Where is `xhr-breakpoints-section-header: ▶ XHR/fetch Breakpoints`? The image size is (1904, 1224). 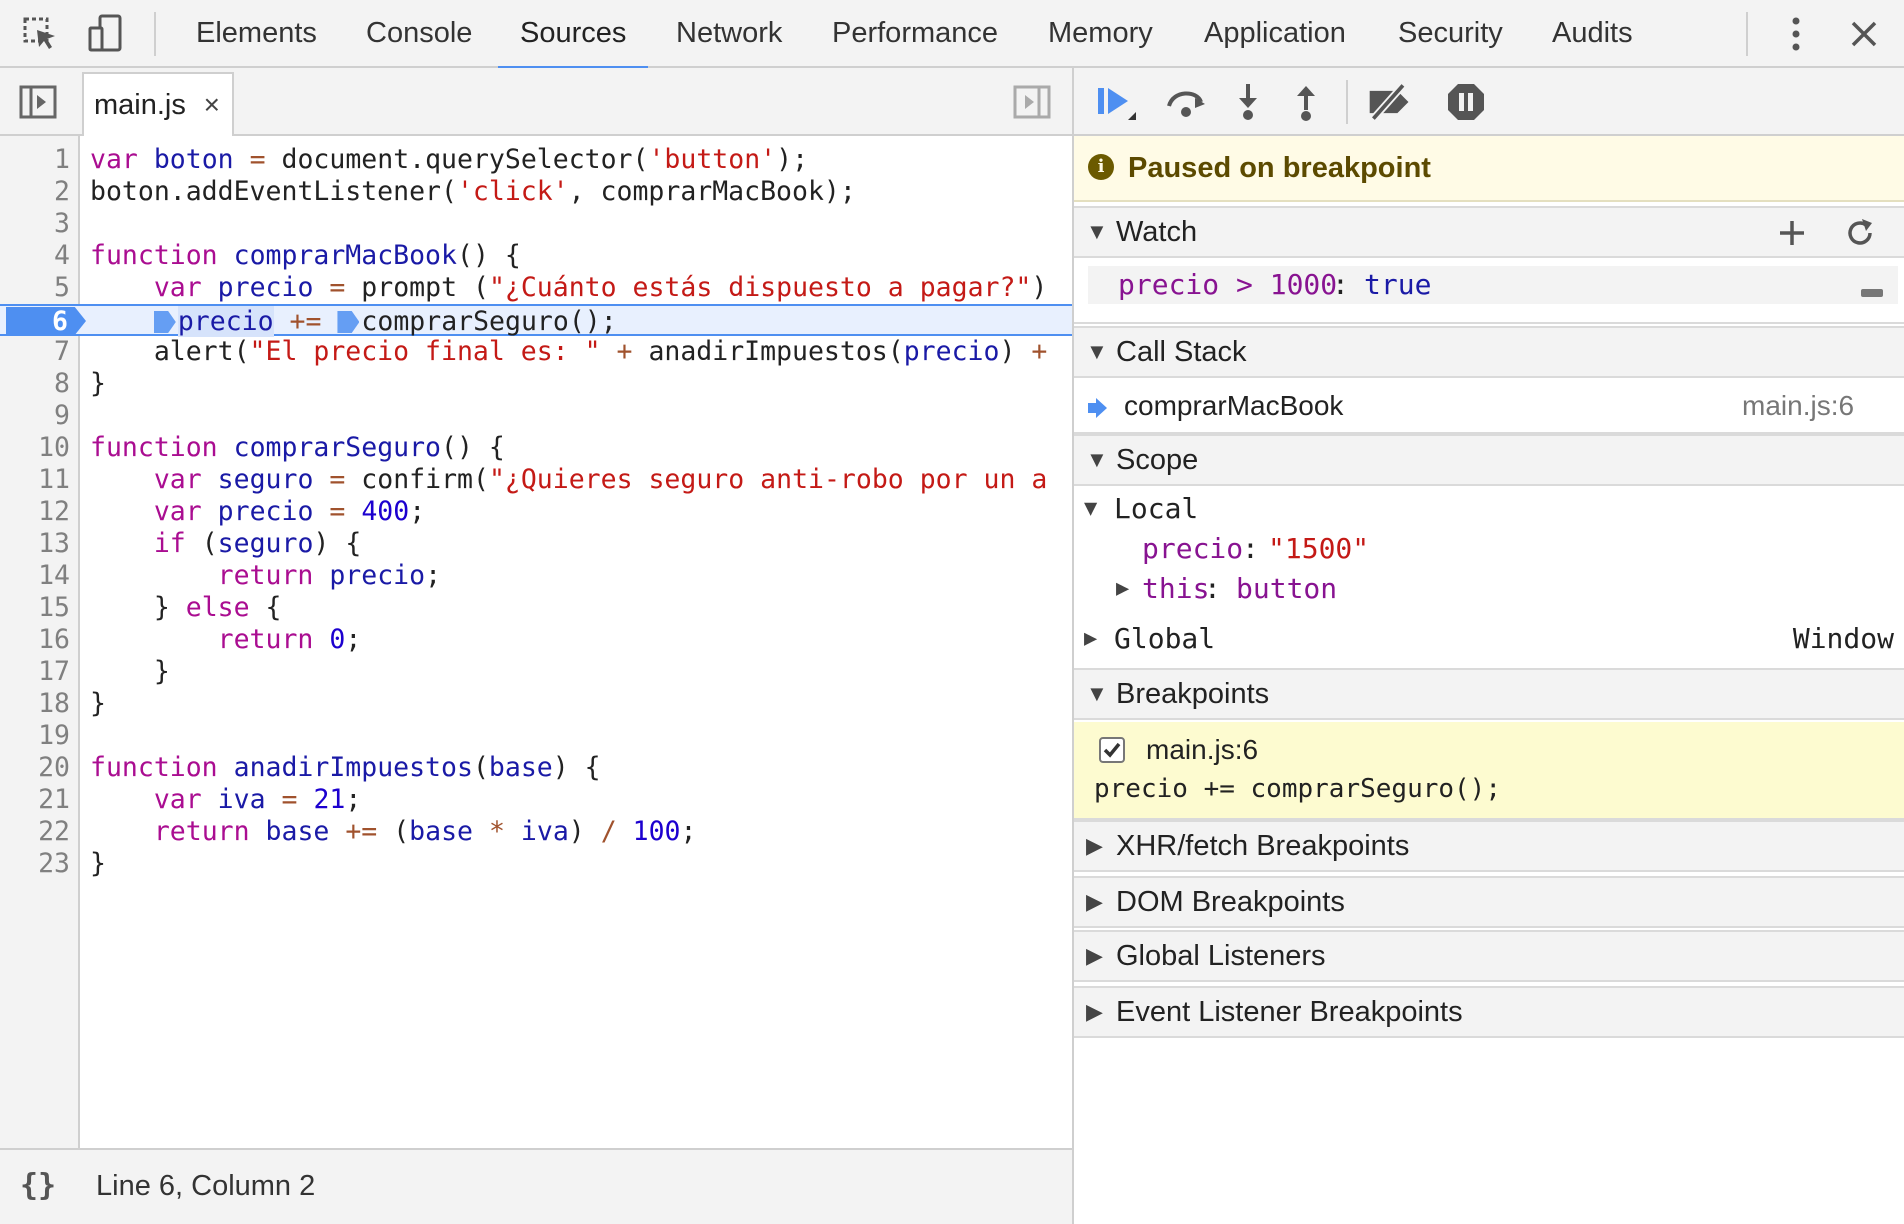 xhr-breakpoints-section-header: ▶ XHR/fetch Breakpoints is located at coordinates (1489, 846).